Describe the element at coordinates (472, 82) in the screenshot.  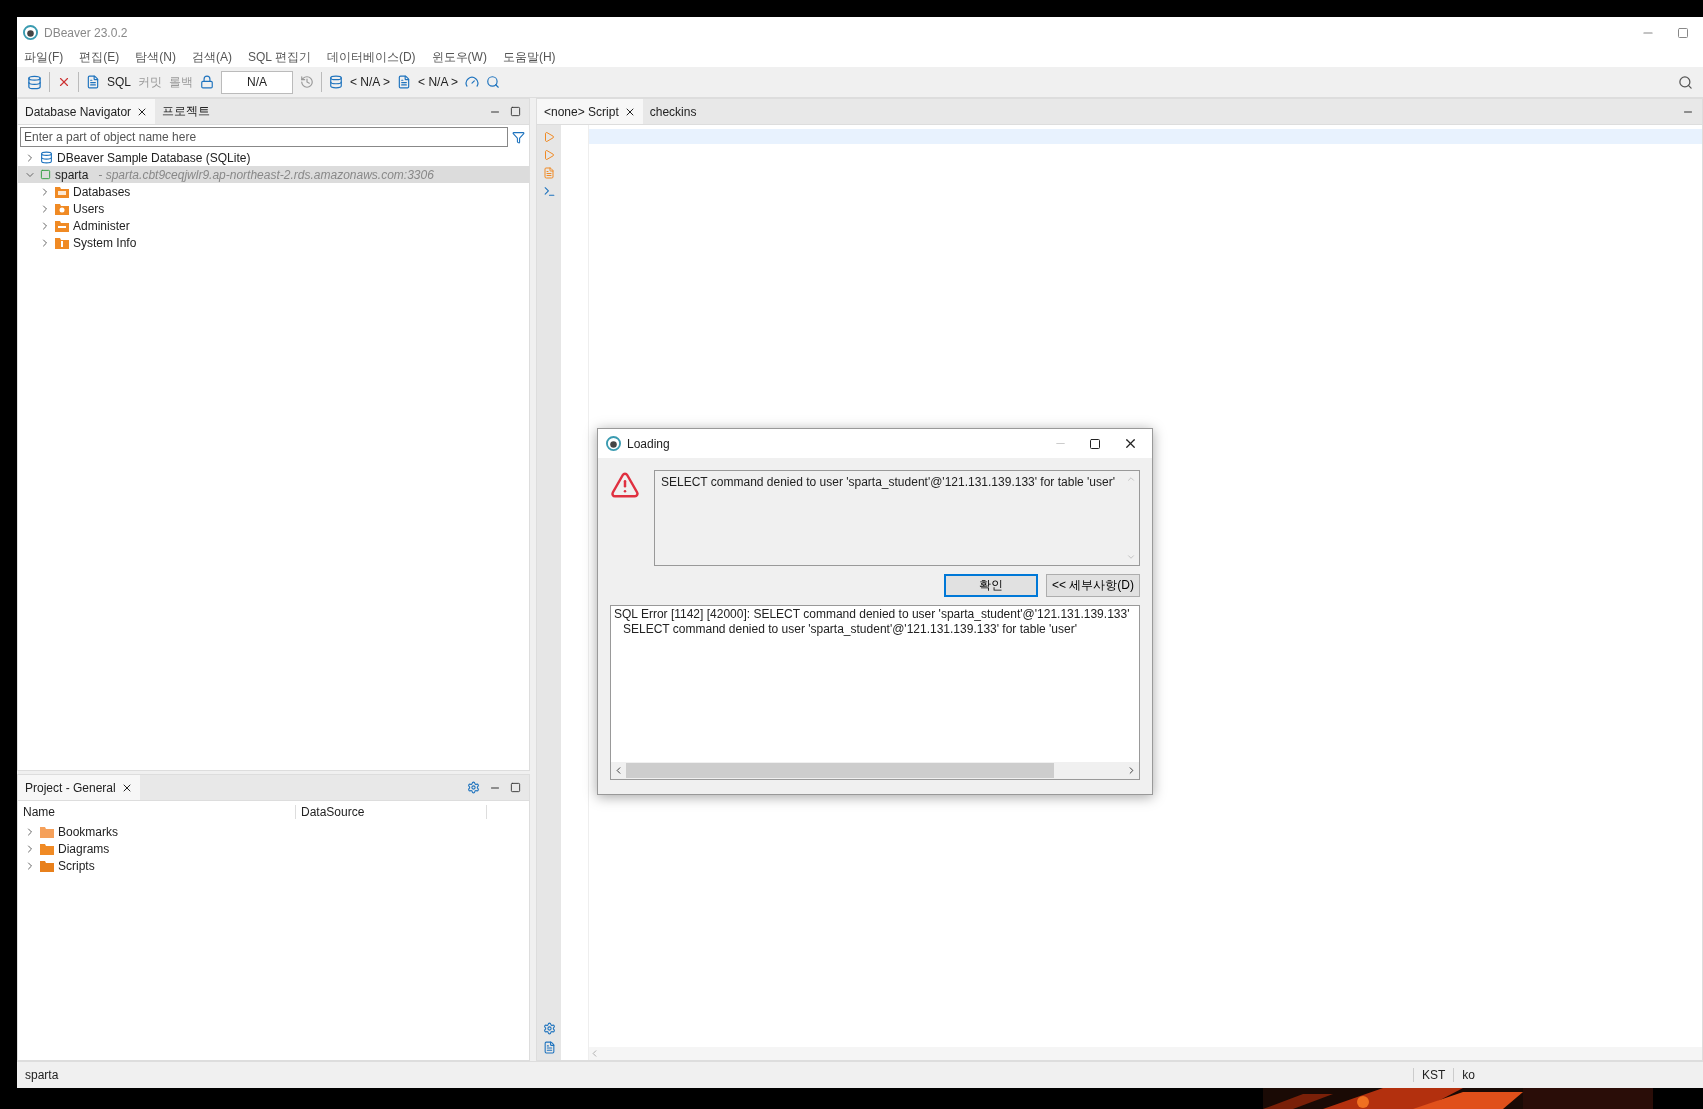
I see `gauge-icon` at that location.